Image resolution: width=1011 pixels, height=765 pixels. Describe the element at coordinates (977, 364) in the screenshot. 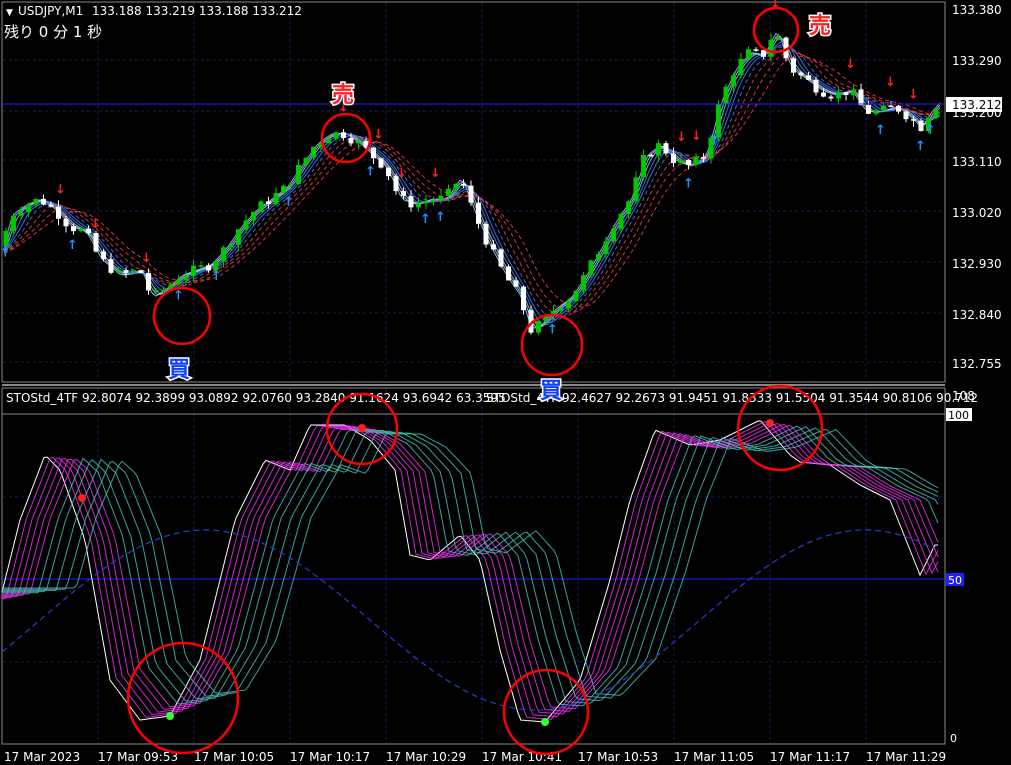

I see `price-tick: 132.755` at that location.